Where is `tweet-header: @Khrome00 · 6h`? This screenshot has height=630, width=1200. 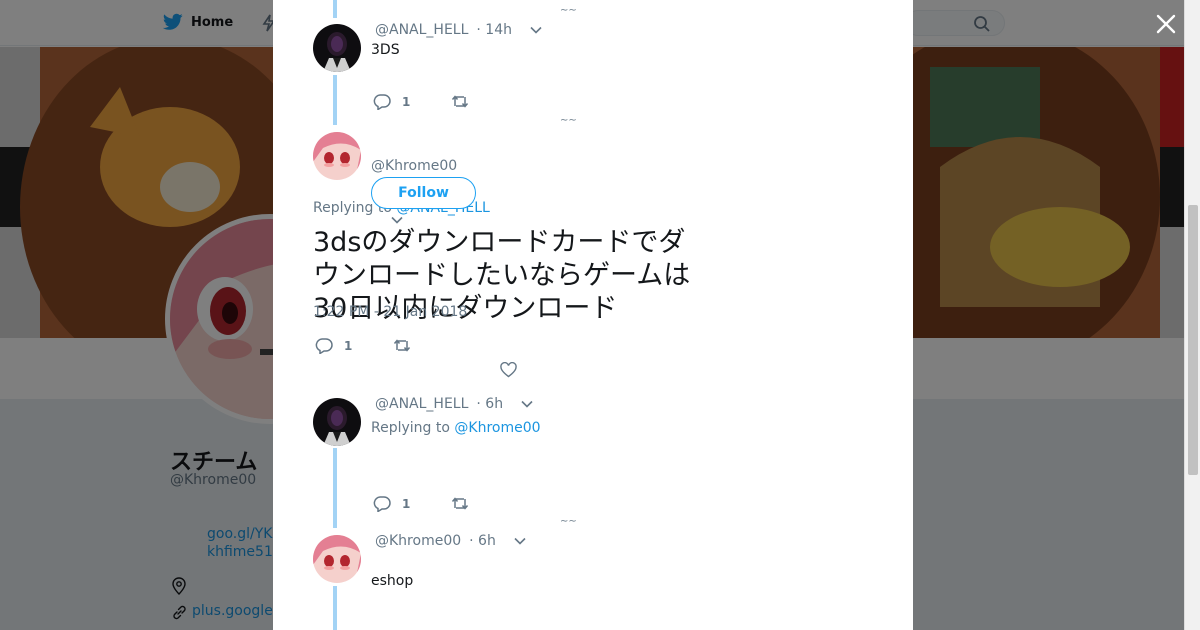 tweet-header: @Khrome00 · 6h is located at coordinates (450, 541).